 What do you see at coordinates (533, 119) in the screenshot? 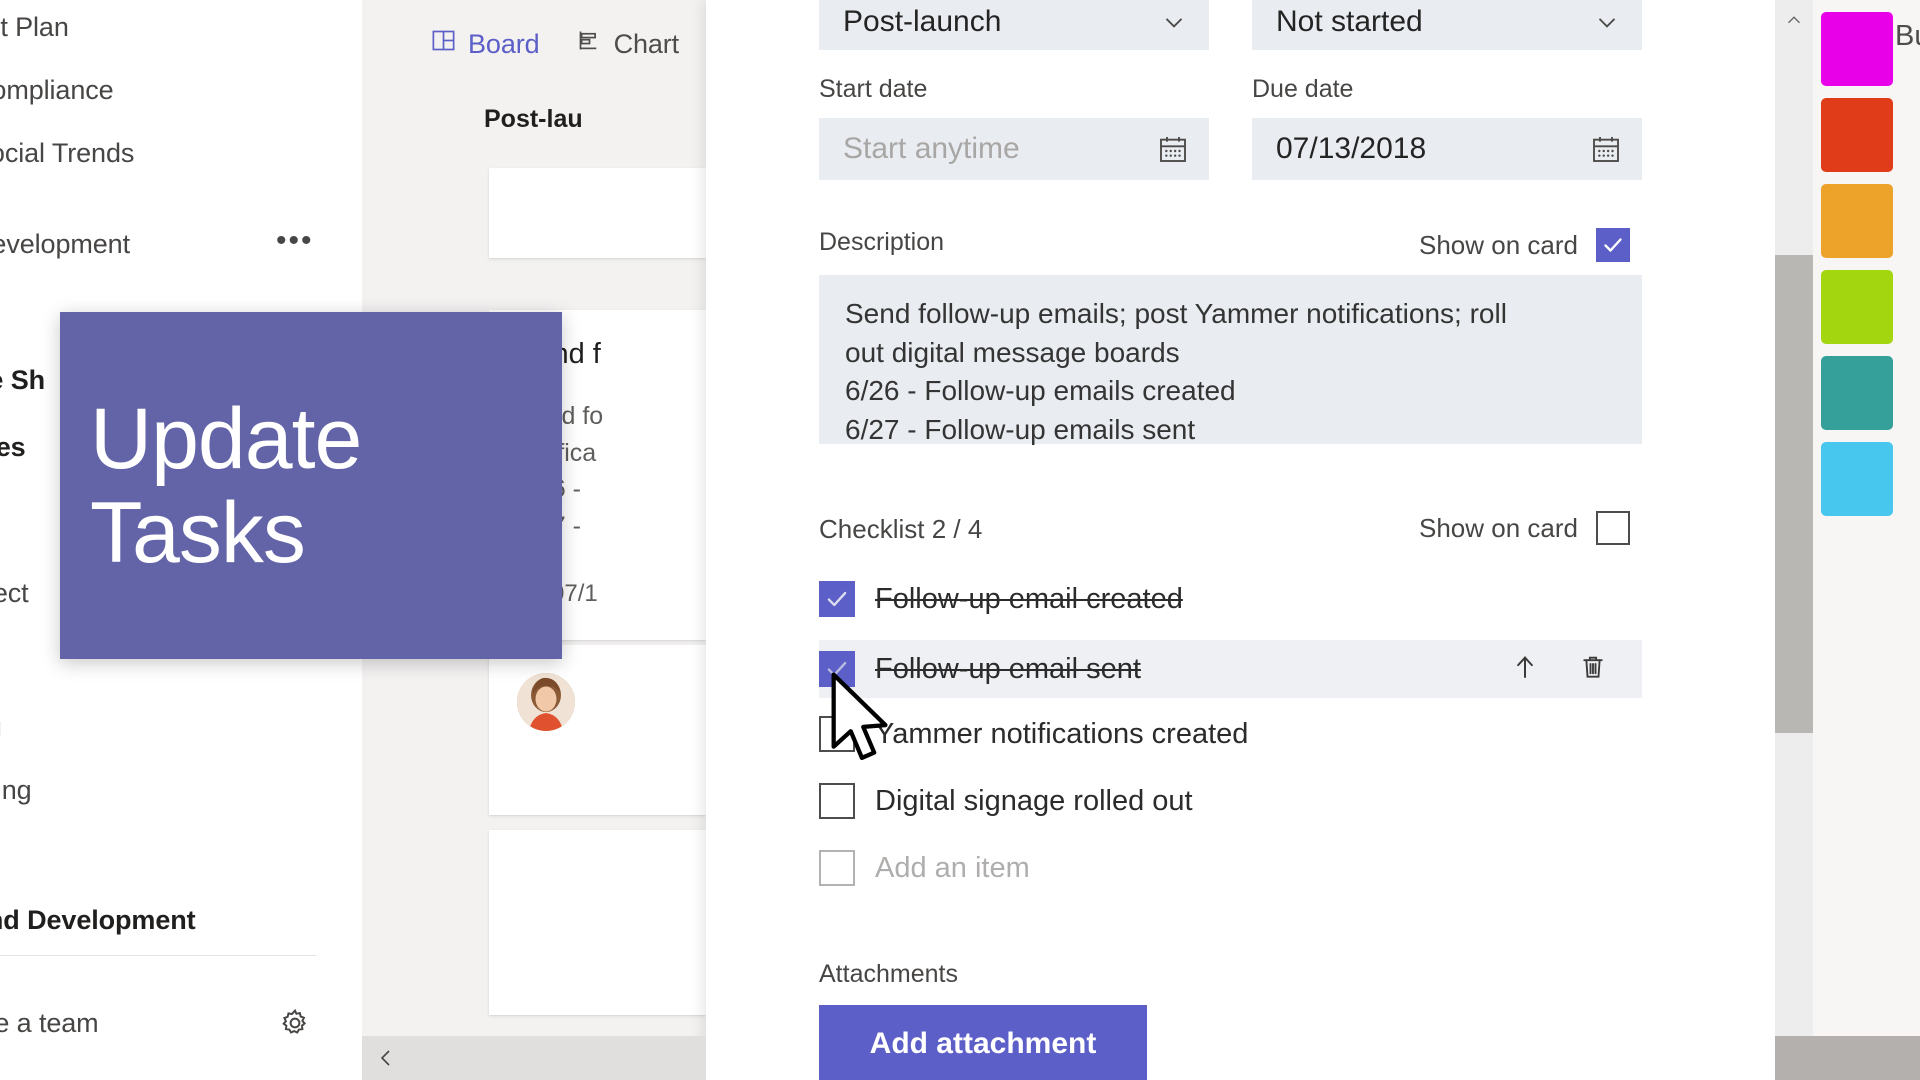
I see `bucket-column-title: Post-lau` at bounding box center [533, 119].